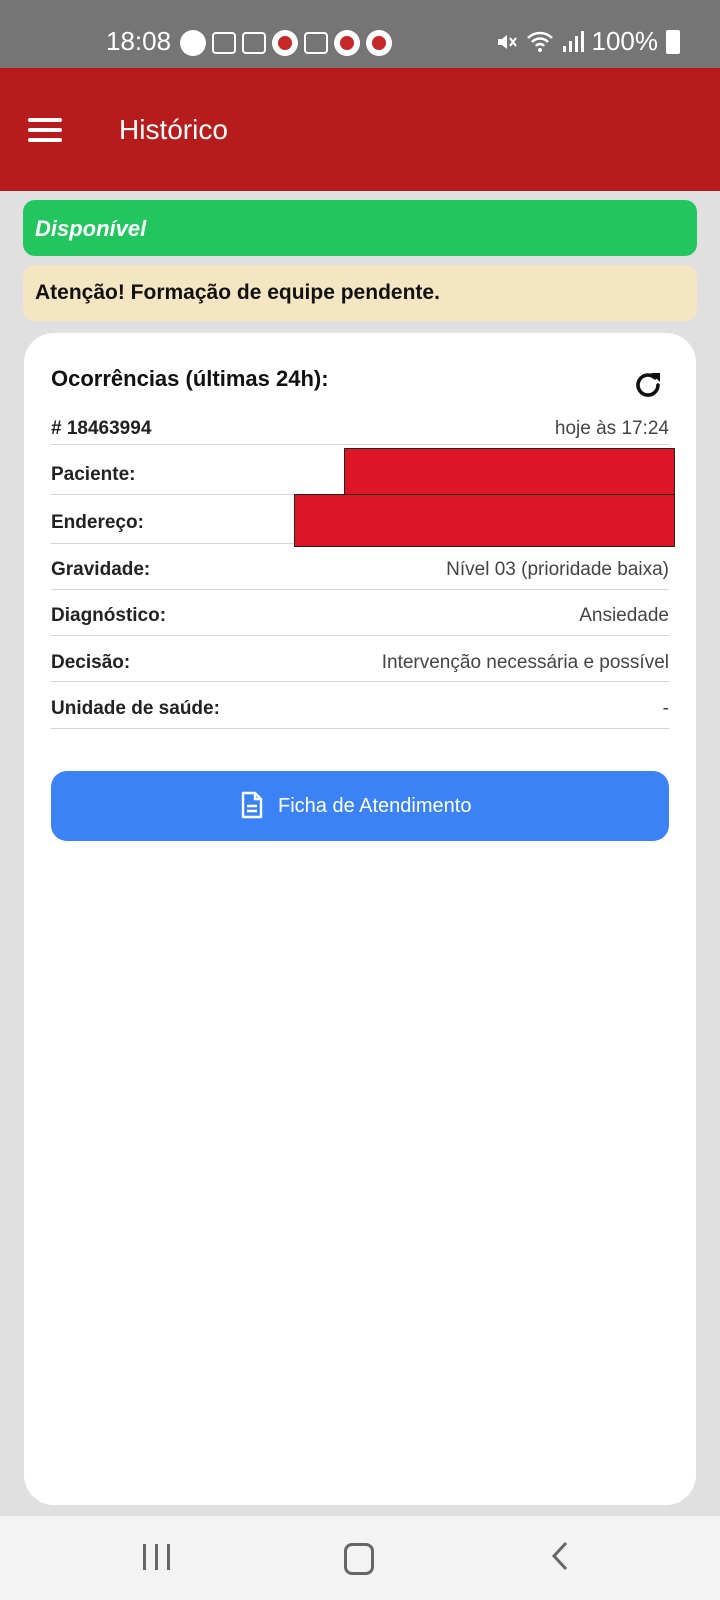 The height and width of the screenshot is (1600, 720). Describe the element at coordinates (91, 662) in the screenshot. I see `decisao-label: Decisão:` at that location.